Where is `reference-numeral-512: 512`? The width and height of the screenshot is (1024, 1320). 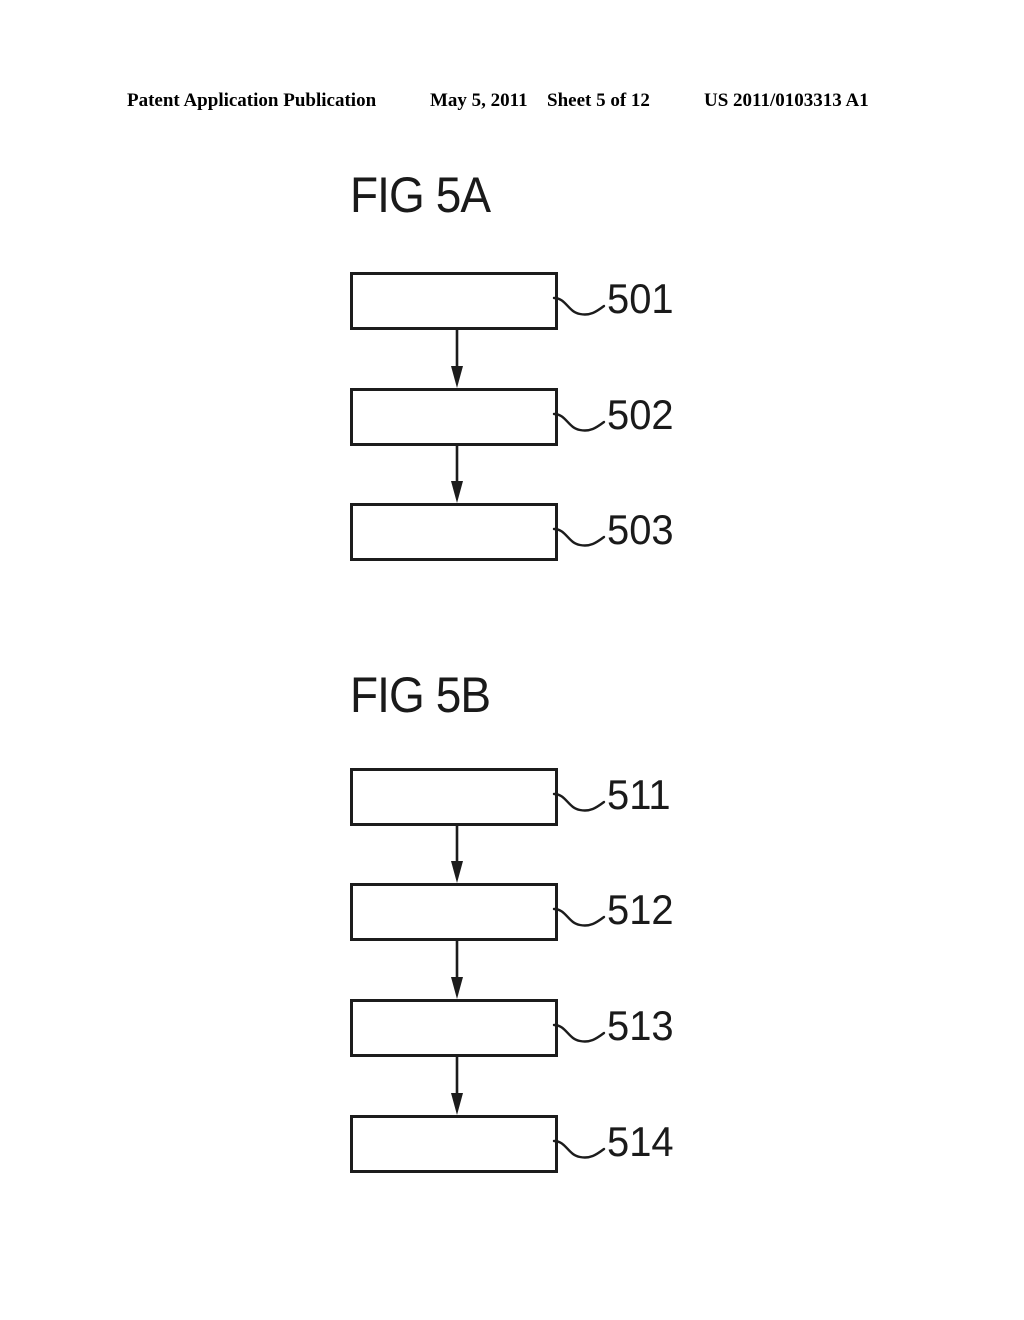
reference-numeral-512: 512 is located at coordinates (640, 909).